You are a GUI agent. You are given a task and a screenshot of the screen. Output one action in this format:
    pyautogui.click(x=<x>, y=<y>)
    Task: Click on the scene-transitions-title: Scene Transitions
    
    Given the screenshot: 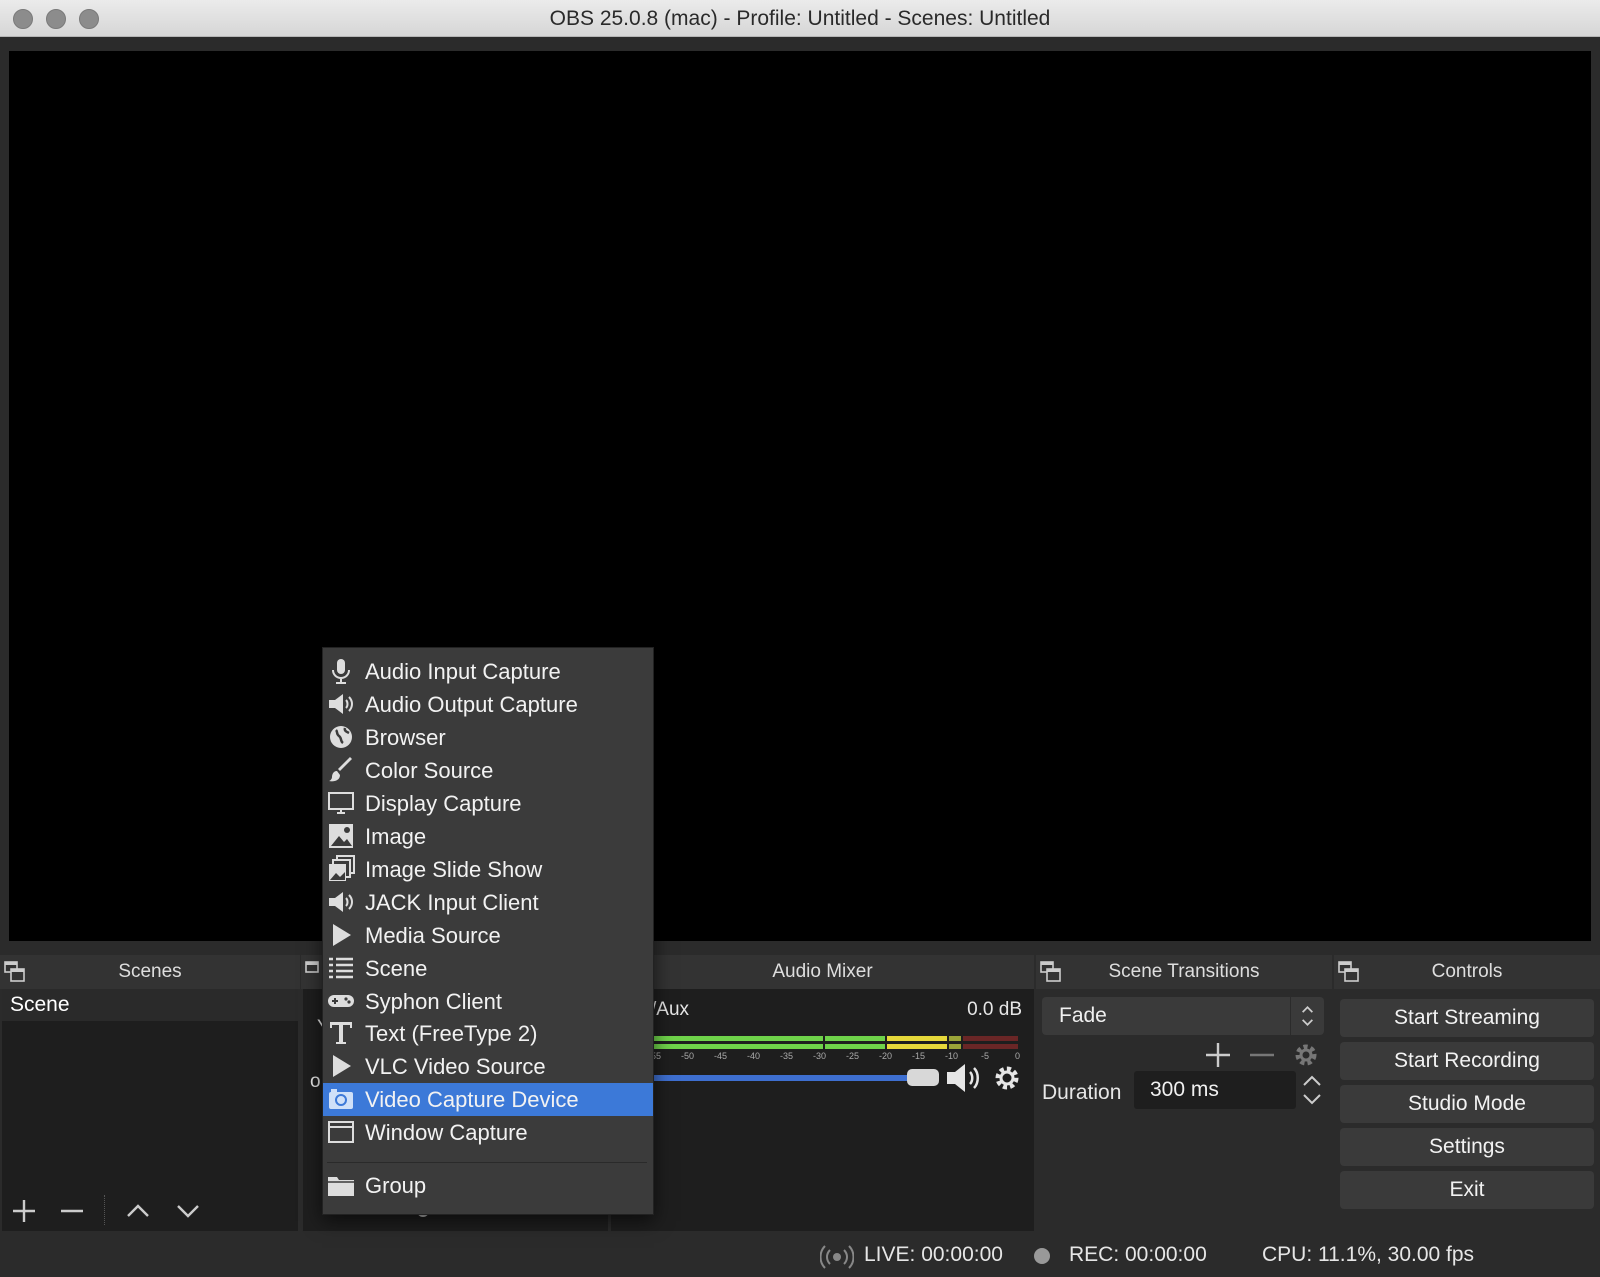 What is the action you would take?
    pyautogui.click(x=1184, y=971)
    